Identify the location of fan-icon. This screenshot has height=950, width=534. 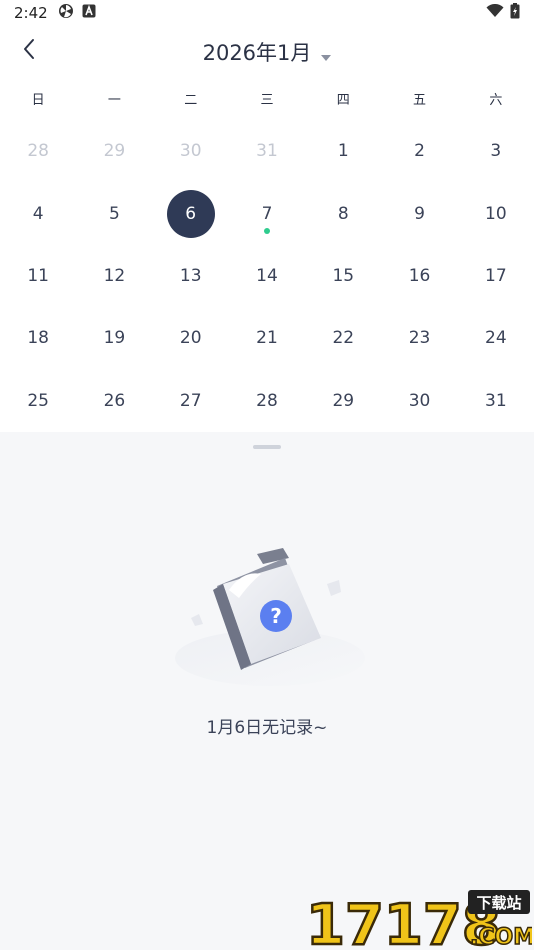
(66, 13).